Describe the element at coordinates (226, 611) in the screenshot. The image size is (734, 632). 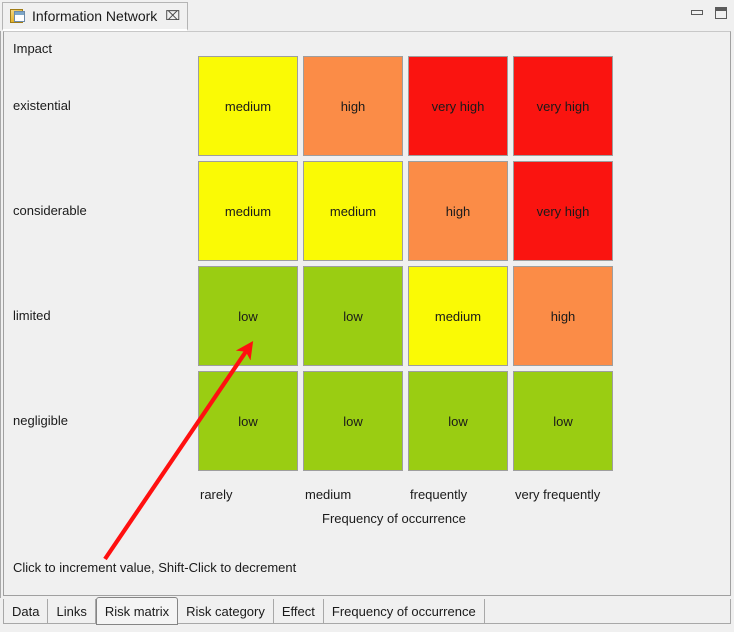
I see `tab-risk-category: Risk category` at that location.